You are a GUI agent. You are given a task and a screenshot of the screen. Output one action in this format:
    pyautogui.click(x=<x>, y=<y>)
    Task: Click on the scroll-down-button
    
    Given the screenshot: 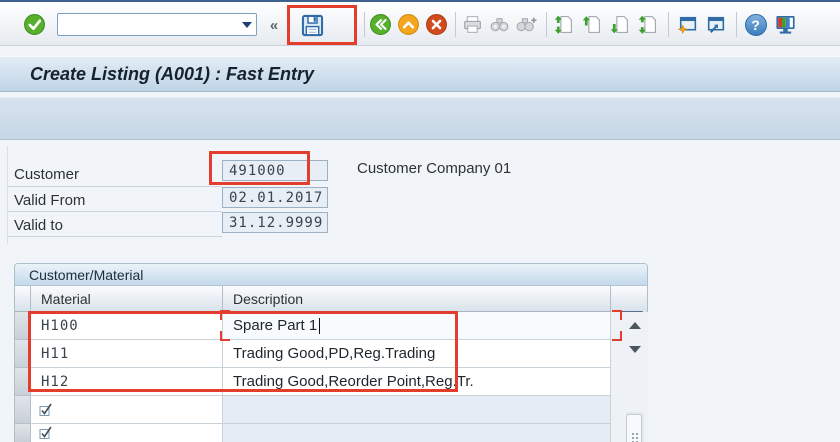 What is the action you would take?
    pyautogui.click(x=635, y=349)
    